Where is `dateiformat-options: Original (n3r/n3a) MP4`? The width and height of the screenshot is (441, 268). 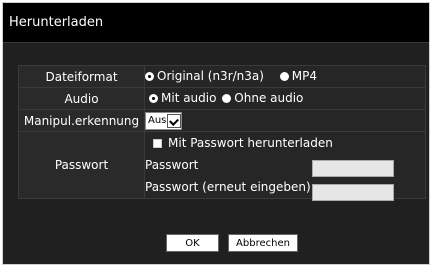
dateiformat-options: Original (n3r/n3a) MP4 is located at coordinates (285, 76).